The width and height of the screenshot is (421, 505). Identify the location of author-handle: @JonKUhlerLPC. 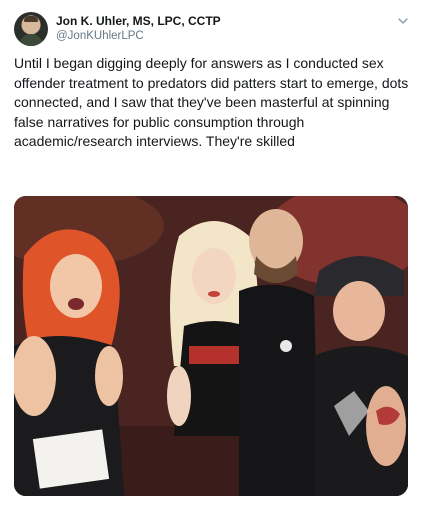
(100, 36).